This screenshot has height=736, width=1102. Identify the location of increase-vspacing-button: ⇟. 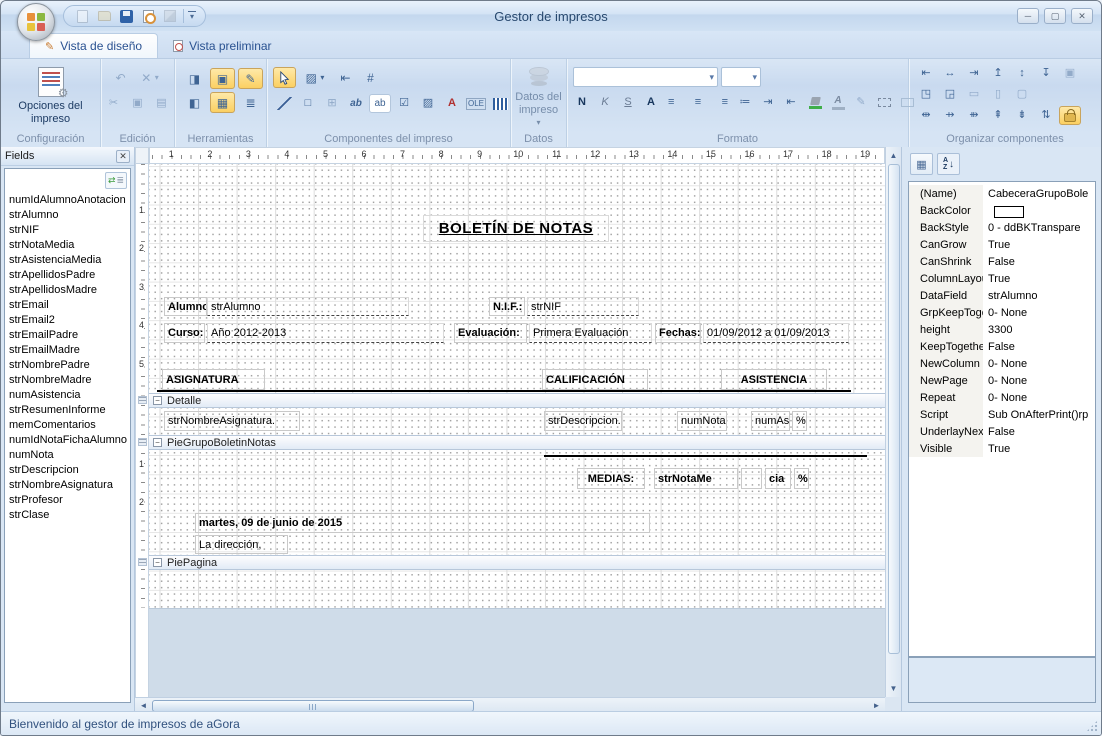
(1022, 115).